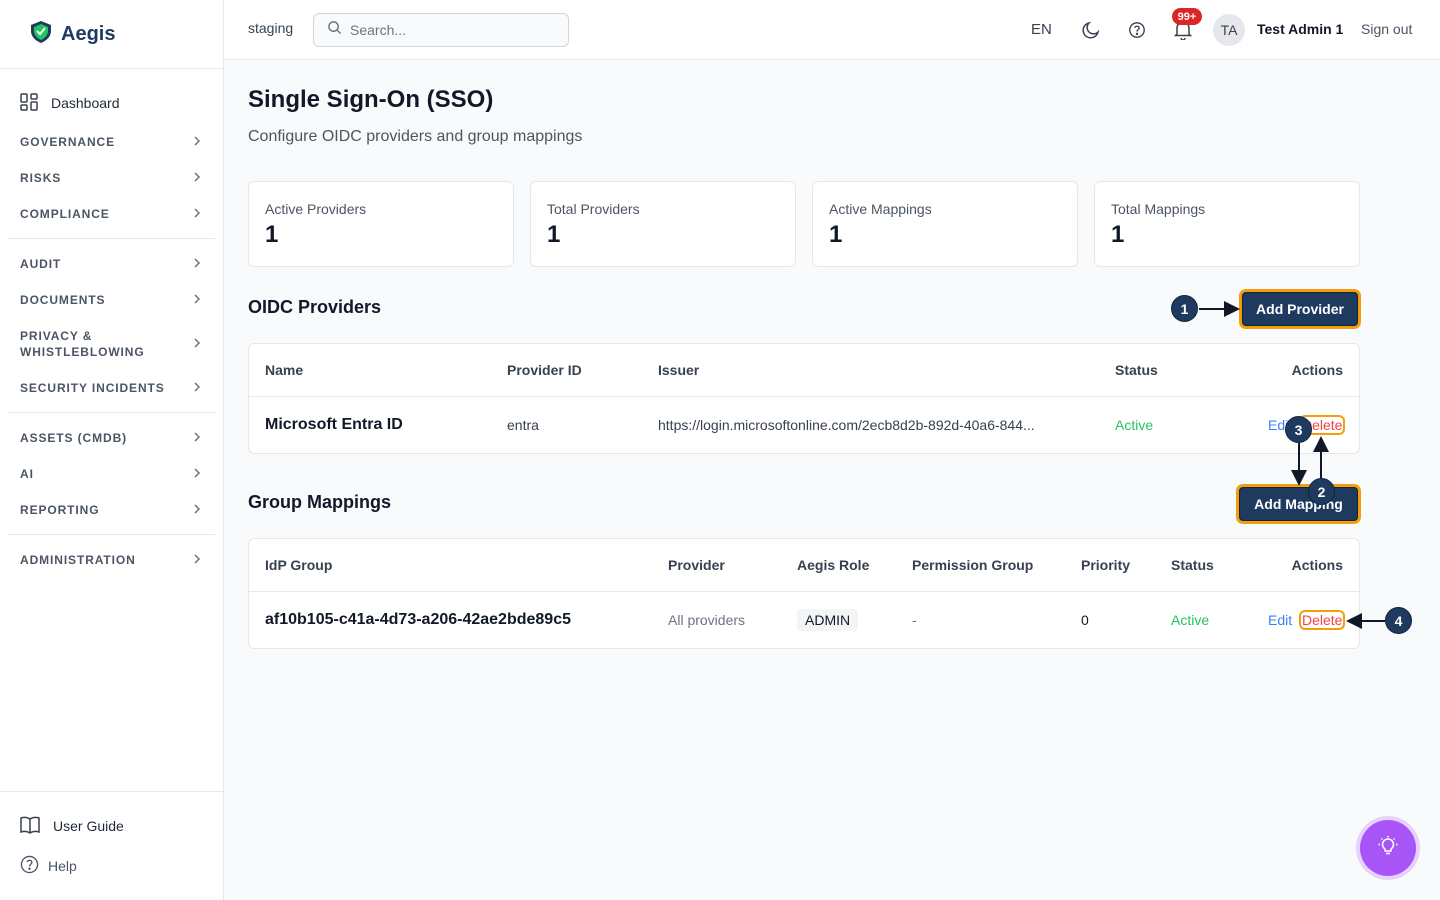 The width and height of the screenshot is (1440, 900). Describe the element at coordinates (1041, 29) in the screenshot. I see `language-switcher: EN` at that location.